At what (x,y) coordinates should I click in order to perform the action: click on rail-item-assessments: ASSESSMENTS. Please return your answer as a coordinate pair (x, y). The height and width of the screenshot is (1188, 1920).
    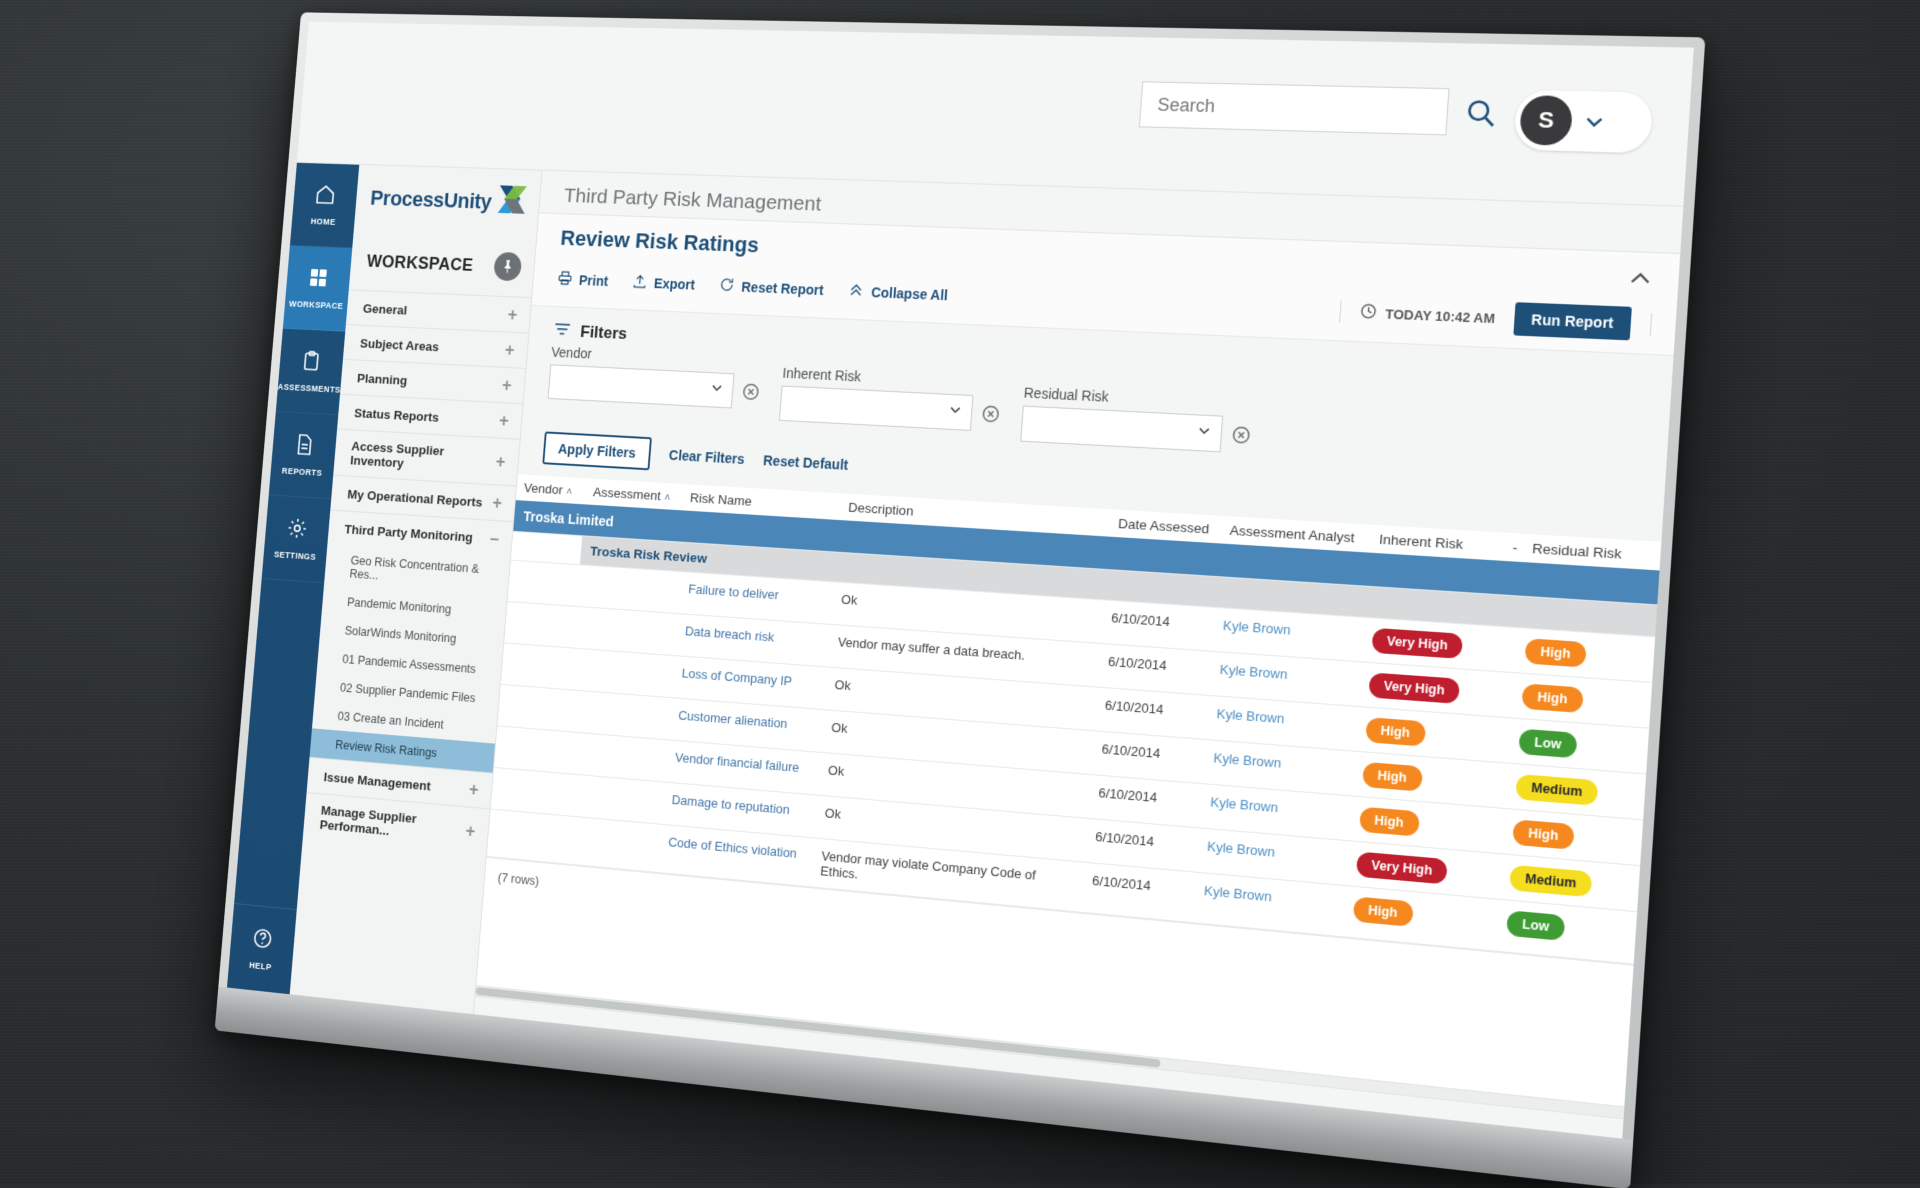
    Looking at the image, I should click on (310, 372).